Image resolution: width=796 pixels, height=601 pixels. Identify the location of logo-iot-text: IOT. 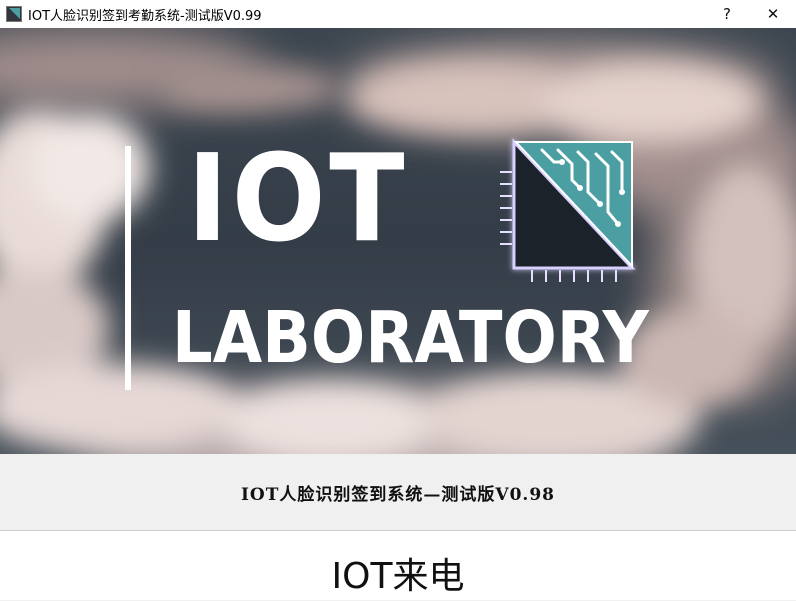
(298, 199).